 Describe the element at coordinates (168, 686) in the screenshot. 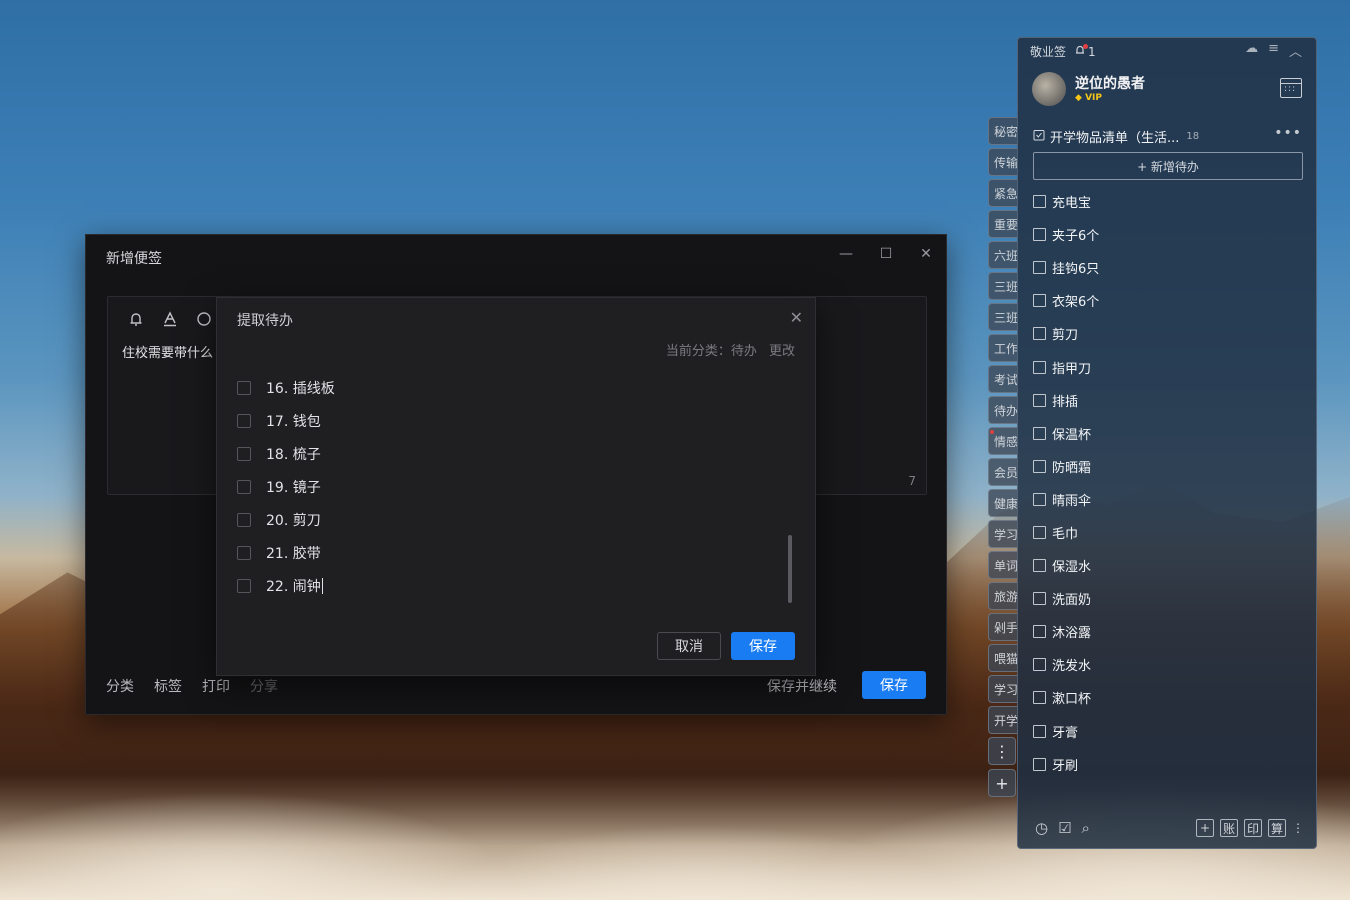

I see `tag-link: 标签` at that location.